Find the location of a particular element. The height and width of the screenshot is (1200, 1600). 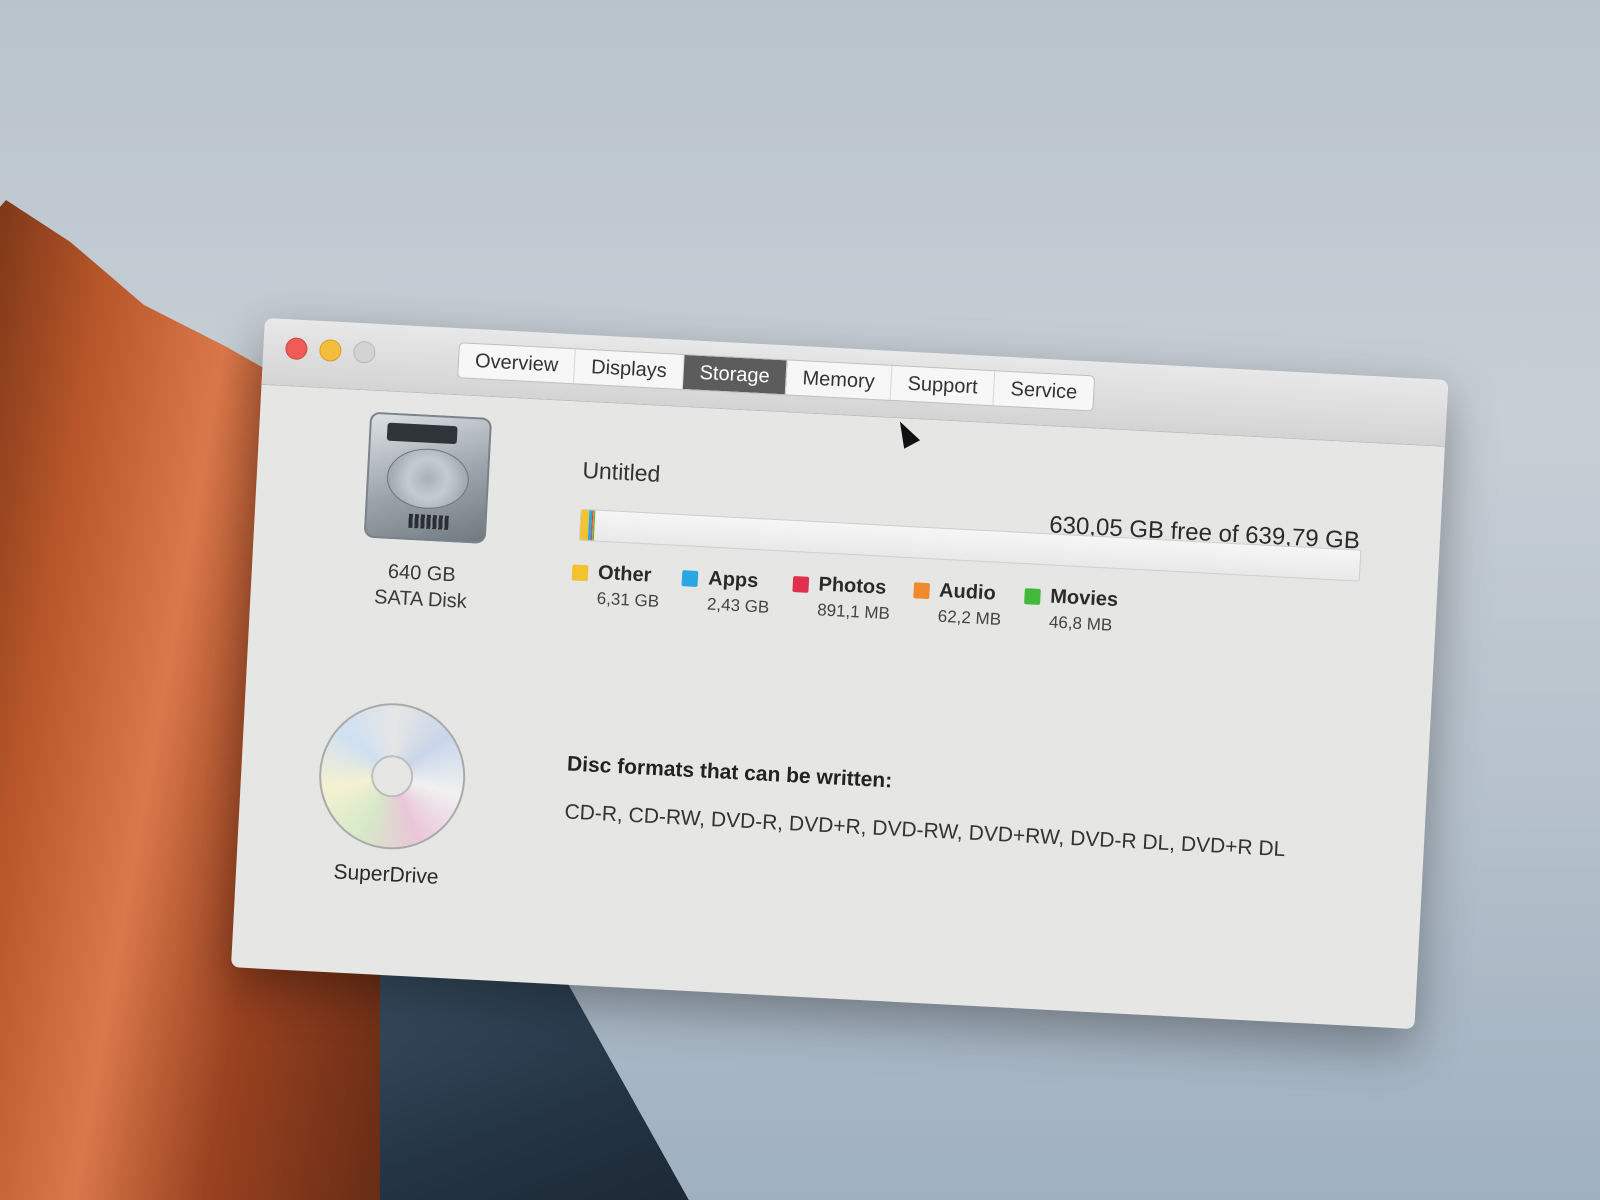

hard-disk-platter is located at coordinates (428, 478).